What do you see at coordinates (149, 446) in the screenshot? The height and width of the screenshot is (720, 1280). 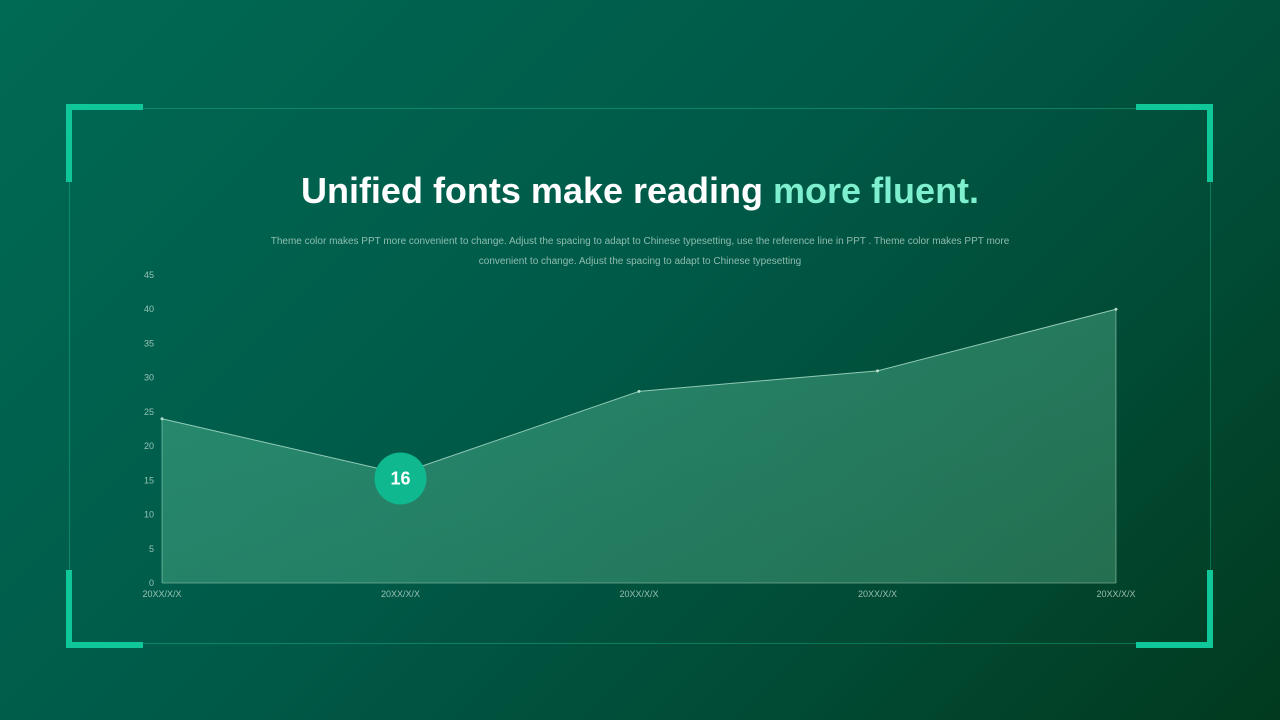 I see `y-tick-label: 20` at bounding box center [149, 446].